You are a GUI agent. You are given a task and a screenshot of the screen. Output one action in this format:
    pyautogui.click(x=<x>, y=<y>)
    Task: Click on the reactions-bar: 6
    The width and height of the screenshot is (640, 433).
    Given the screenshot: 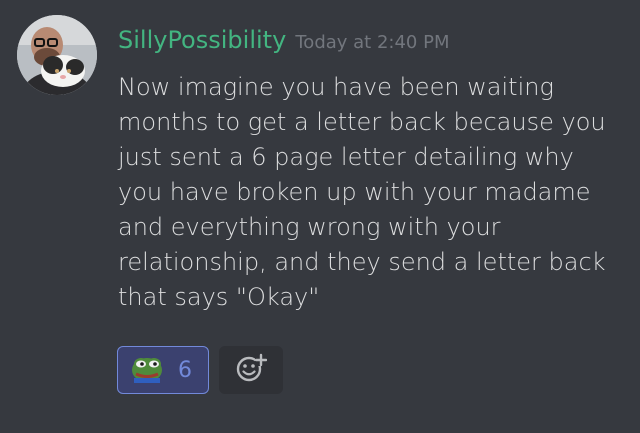 What is the action you would take?
    pyautogui.click(x=200, y=370)
    